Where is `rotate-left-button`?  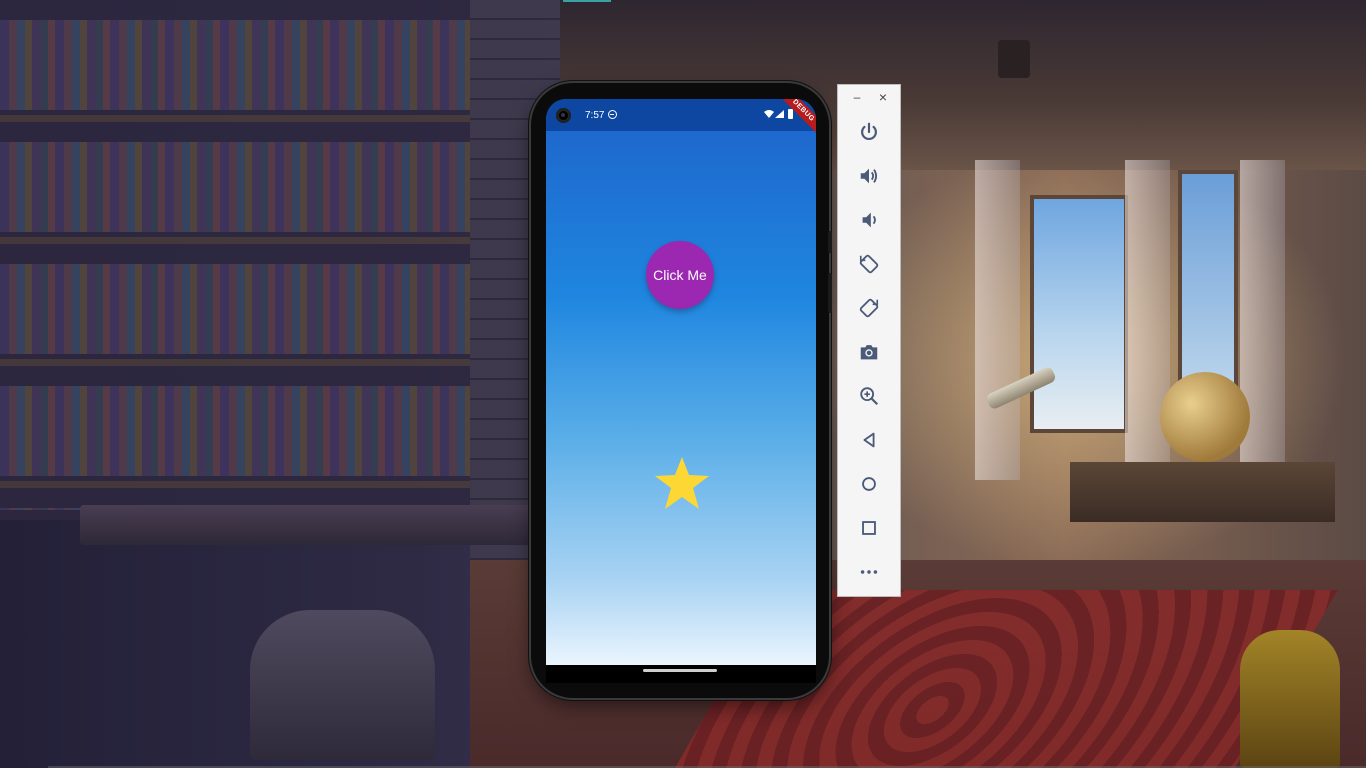 rotate-left-button is located at coordinates (869, 264).